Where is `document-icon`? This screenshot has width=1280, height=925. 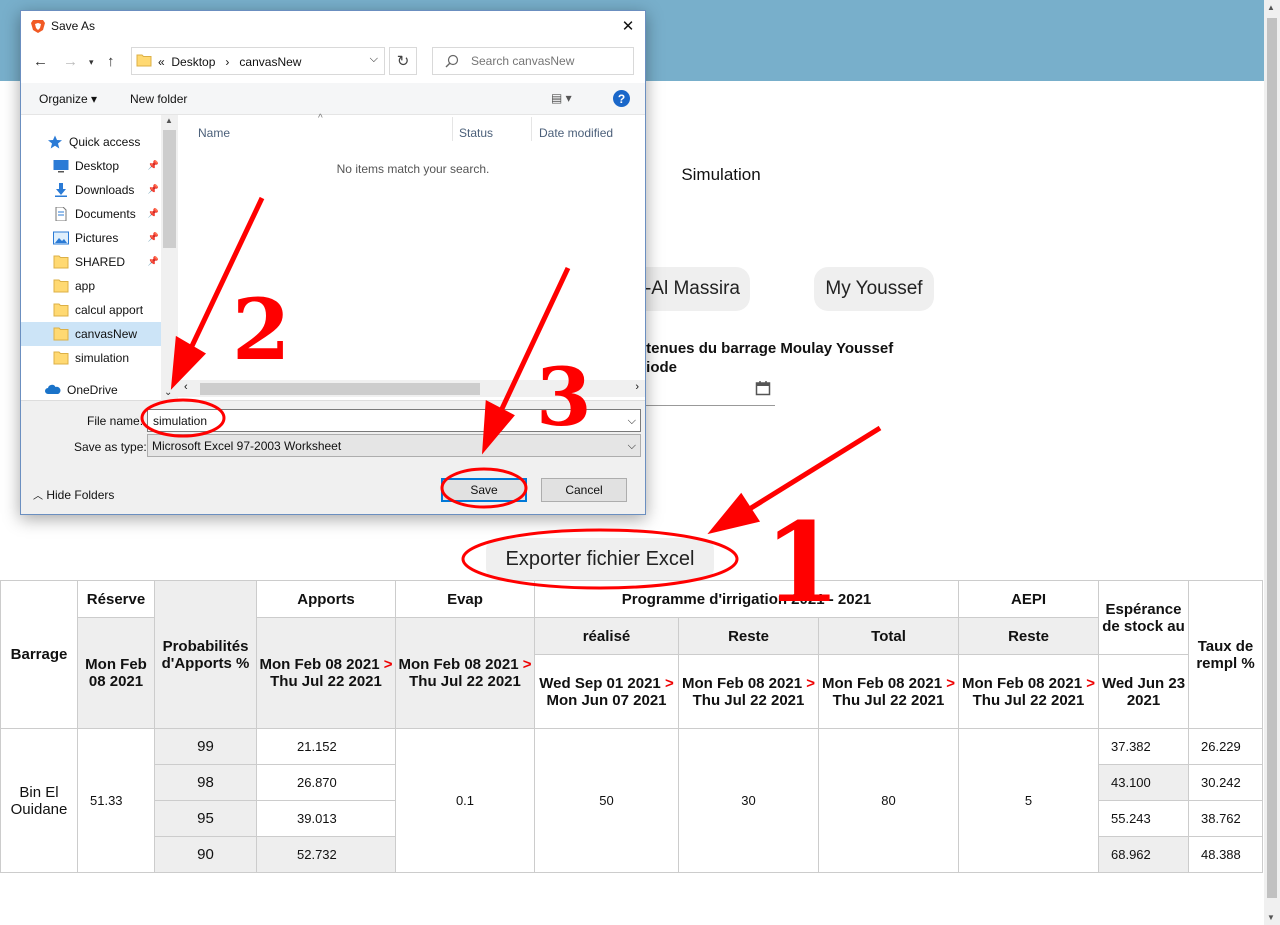 document-icon is located at coordinates (61, 214).